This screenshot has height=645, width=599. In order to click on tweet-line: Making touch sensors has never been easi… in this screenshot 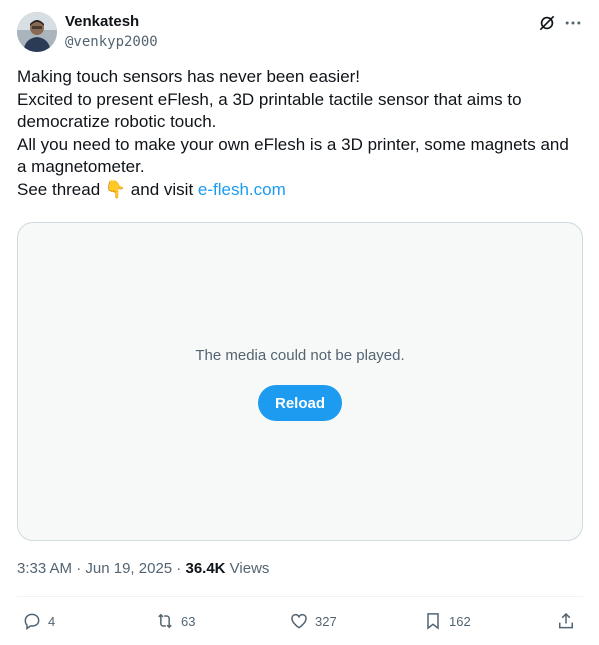, I will do `click(189, 76)`.